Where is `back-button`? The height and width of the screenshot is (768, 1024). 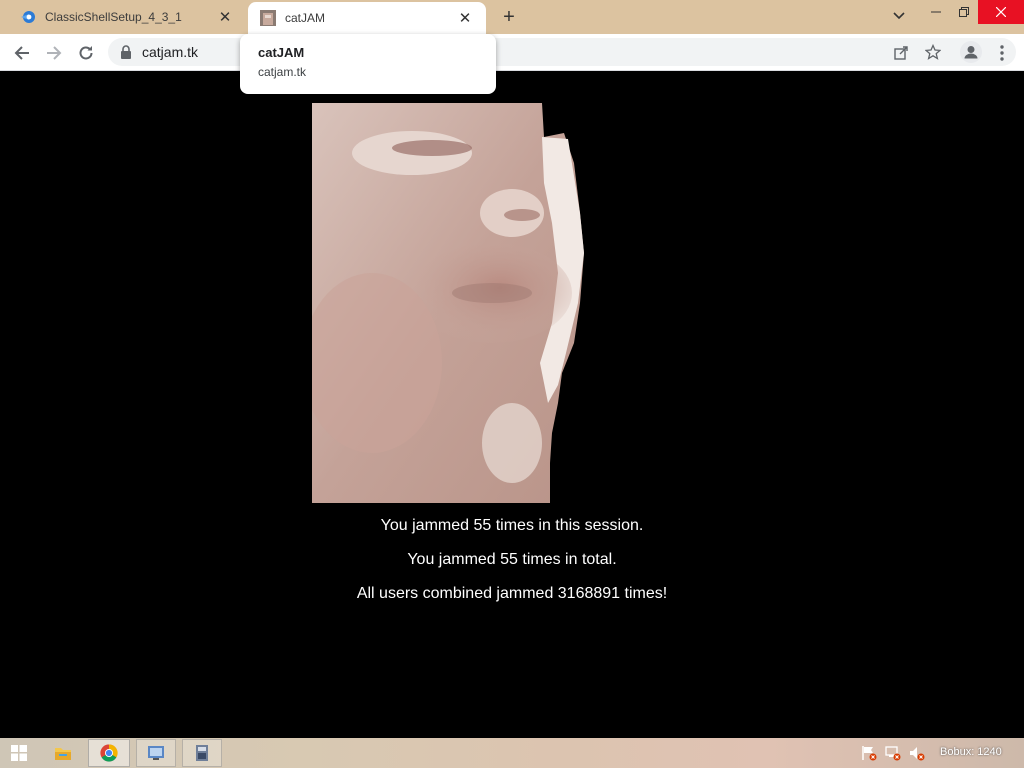
back-button is located at coordinates (22, 53).